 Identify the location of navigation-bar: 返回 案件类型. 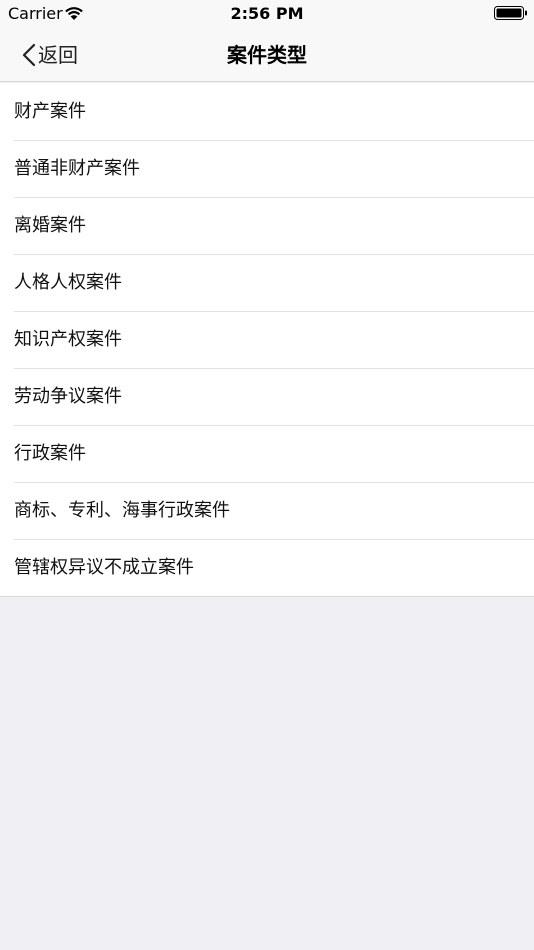
(267, 55).